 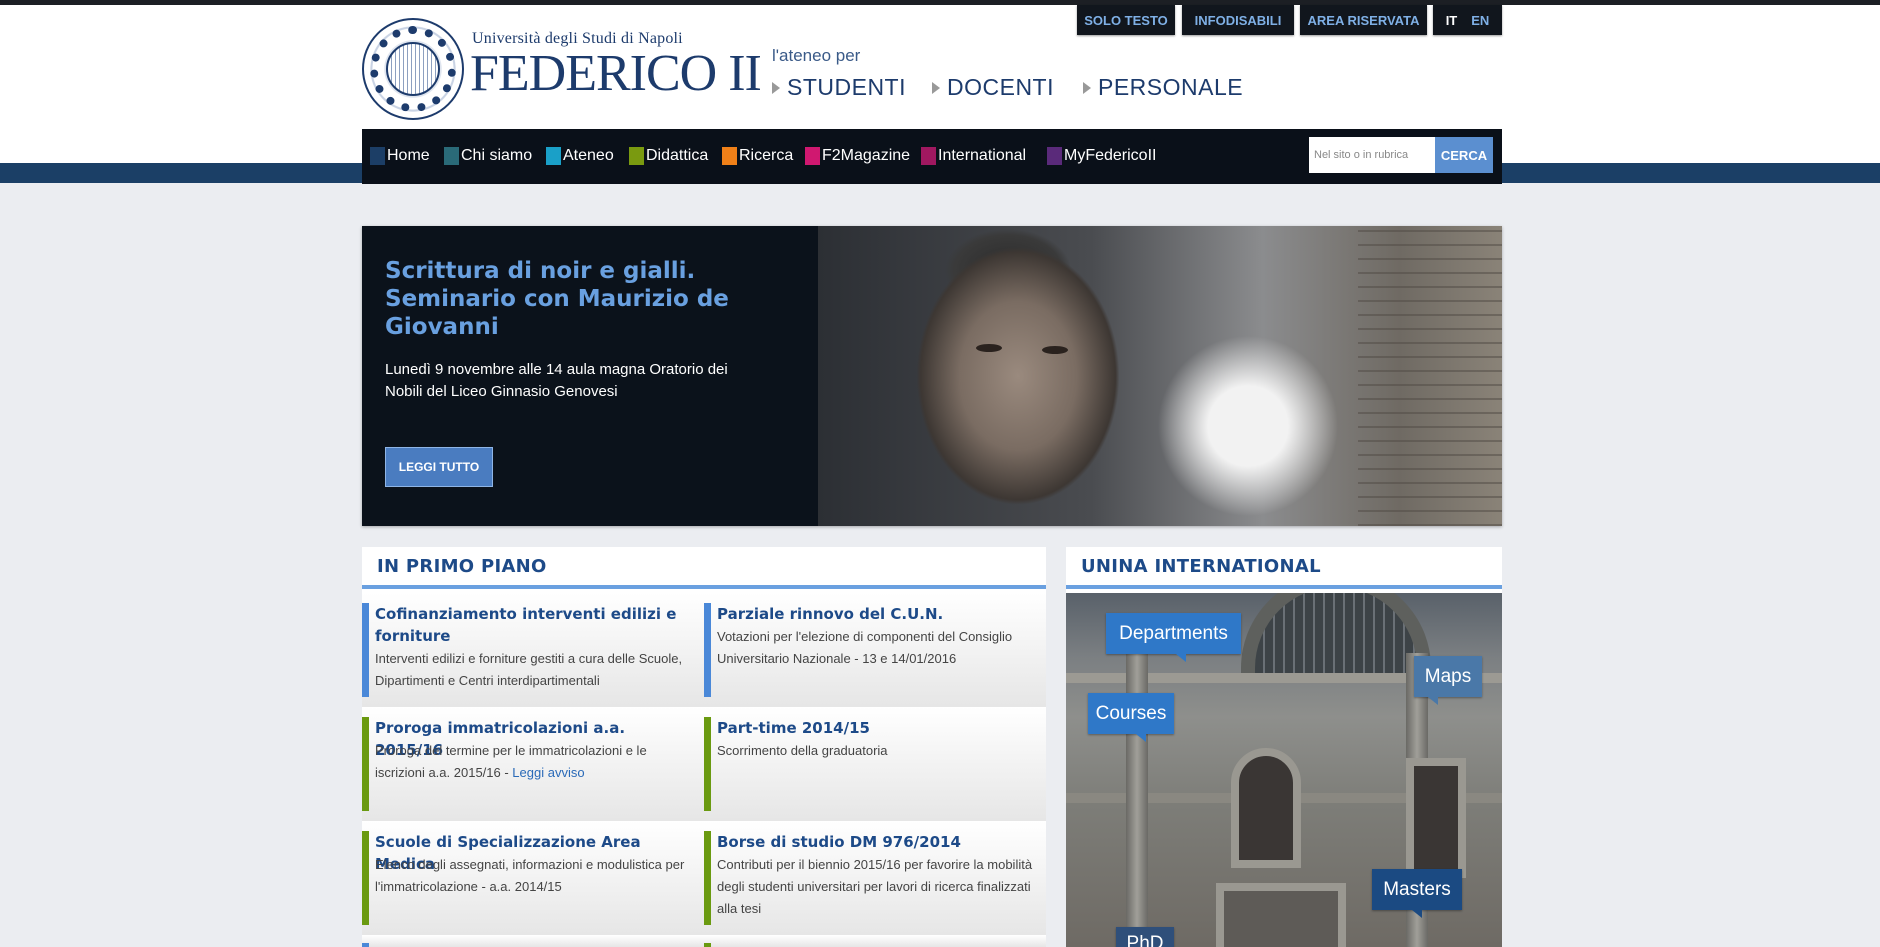 What do you see at coordinates (704, 568) in the screenshot?
I see `primo-piano-heading: IN PRIMO PIANO` at bounding box center [704, 568].